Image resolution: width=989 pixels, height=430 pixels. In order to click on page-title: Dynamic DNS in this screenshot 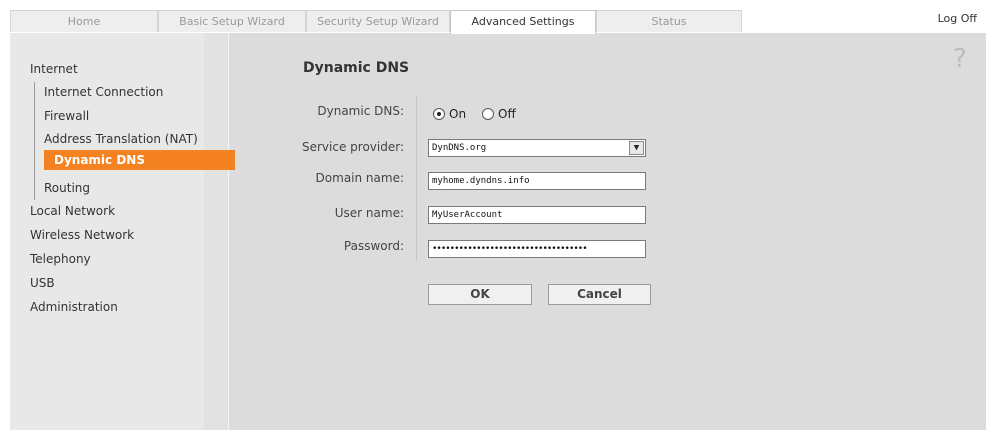, I will do `click(356, 68)`.